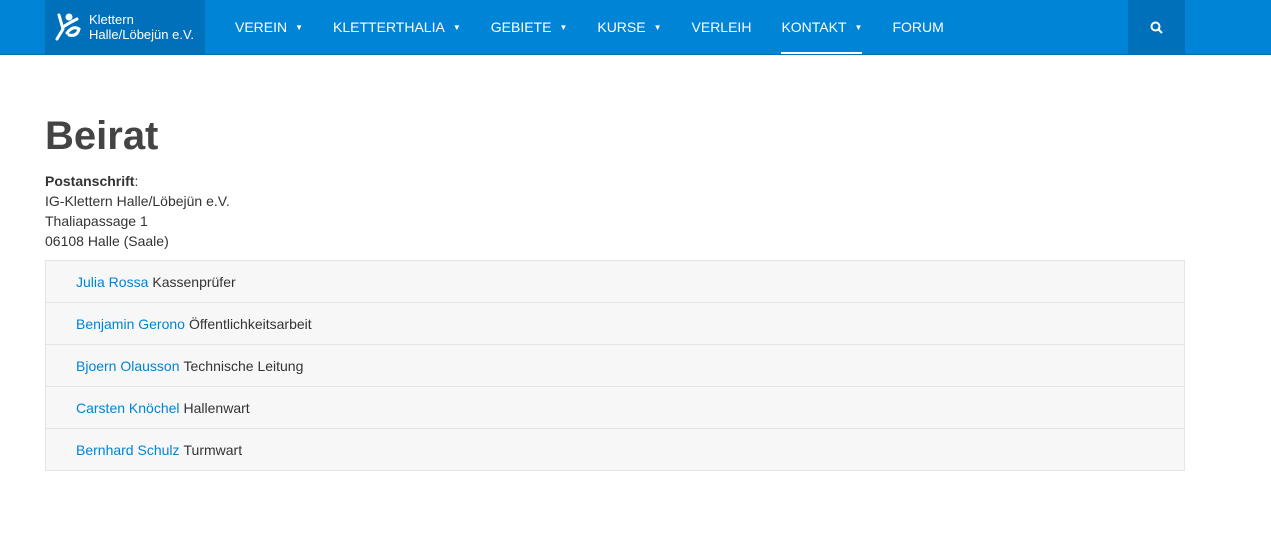 This screenshot has width=1271, height=551. Describe the element at coordinates (615, 408) in the screenshot. I see `list-item: Carsten Knöchel Hallenwart` at that location.